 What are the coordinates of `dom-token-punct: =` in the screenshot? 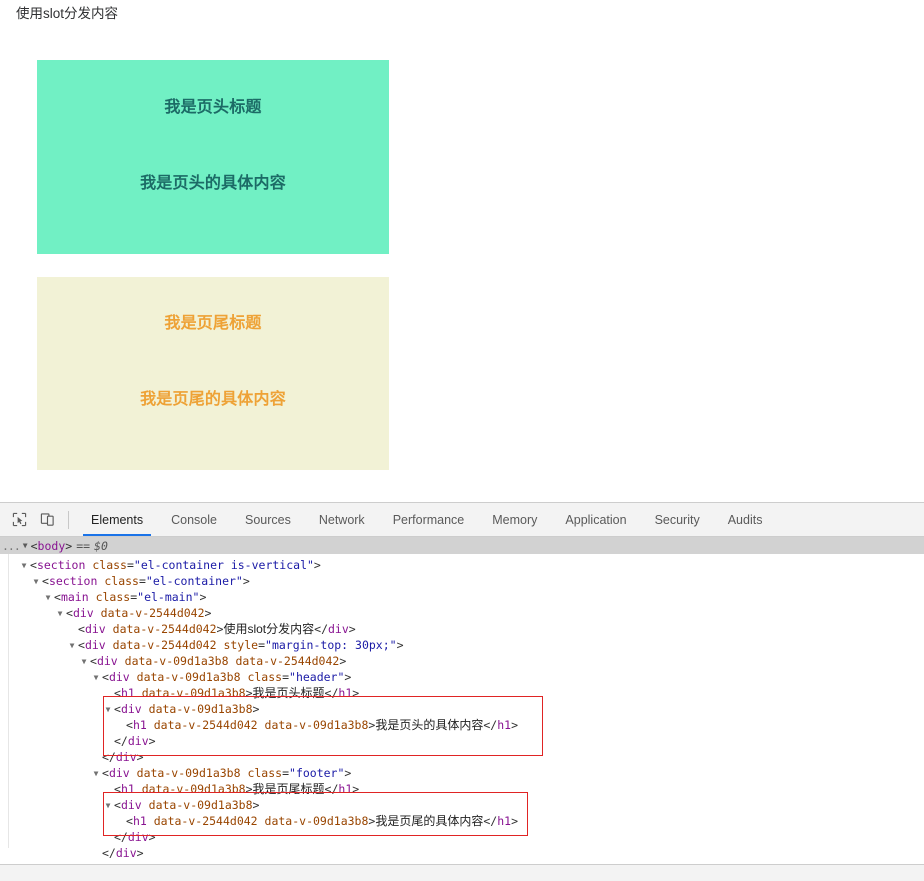 It's located at (286, 677).